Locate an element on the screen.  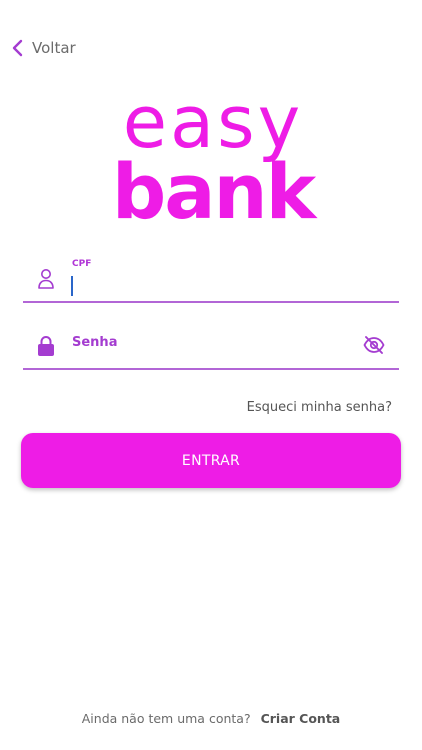
password-placeholder: Senha is located at coordinates (95, 342).